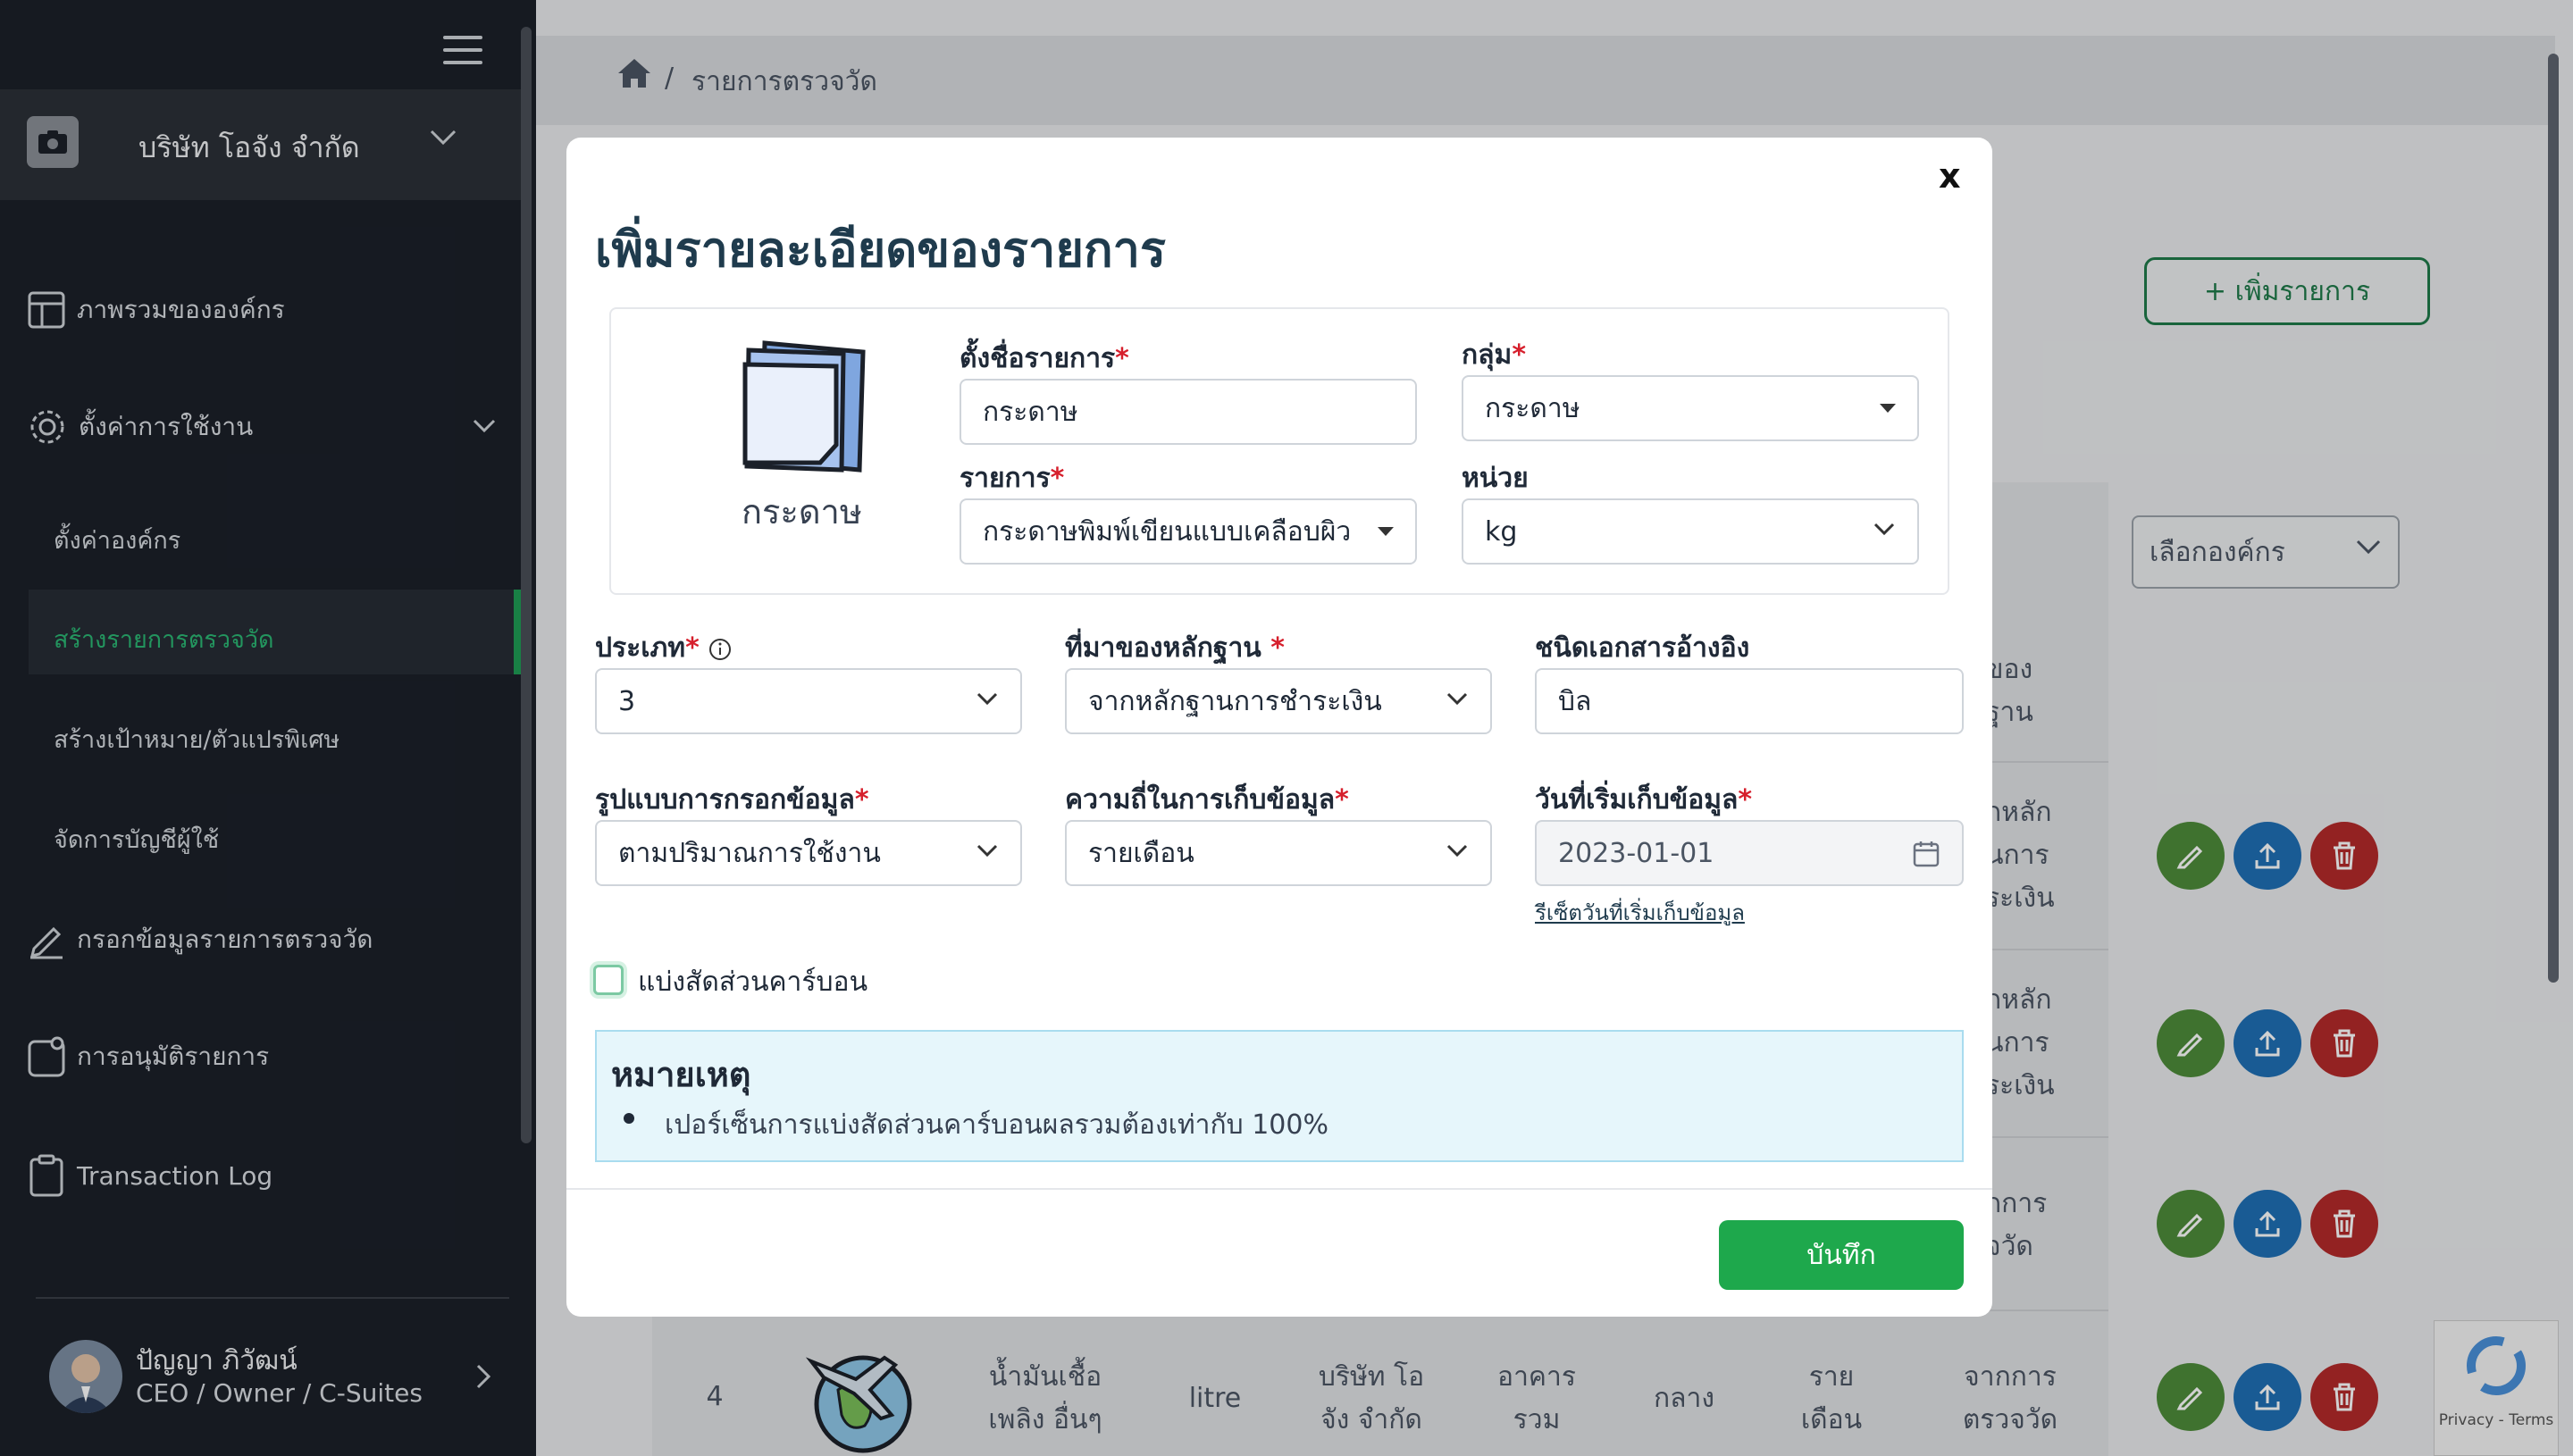 The image size is (2573, 1456). What do you see at coordinates (1012, 478) in the screenshot?
I see `item-label: รายการ*` at bounding box center [1012, 478].